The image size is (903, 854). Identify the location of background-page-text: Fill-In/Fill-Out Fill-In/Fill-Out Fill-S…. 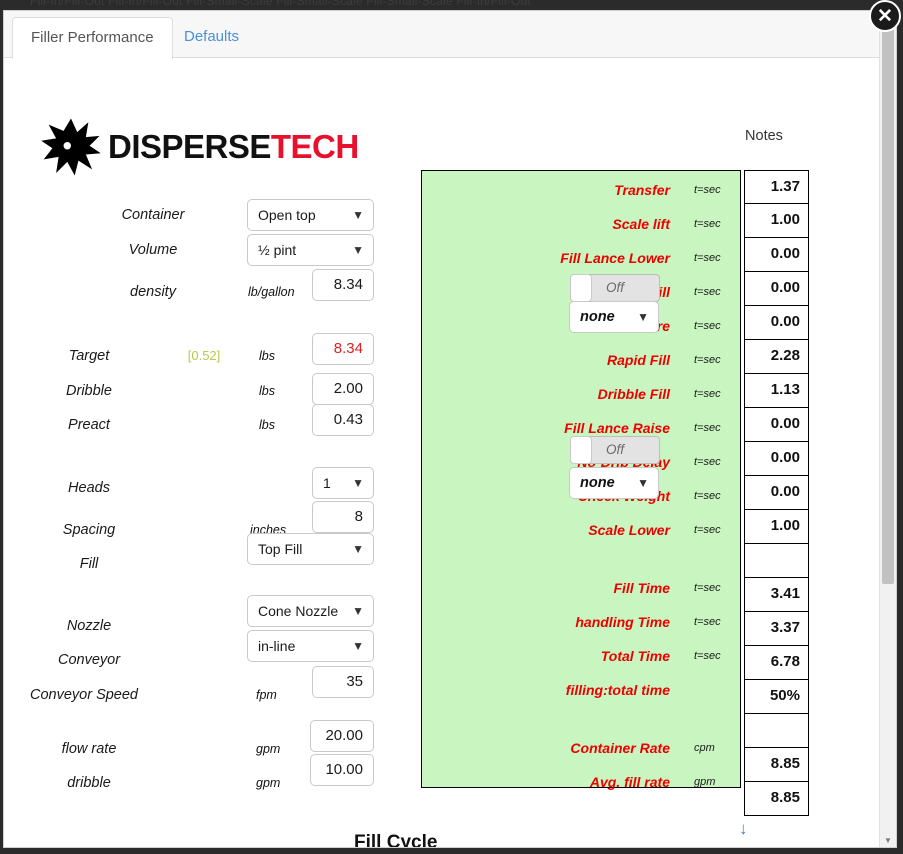
(280, 4).